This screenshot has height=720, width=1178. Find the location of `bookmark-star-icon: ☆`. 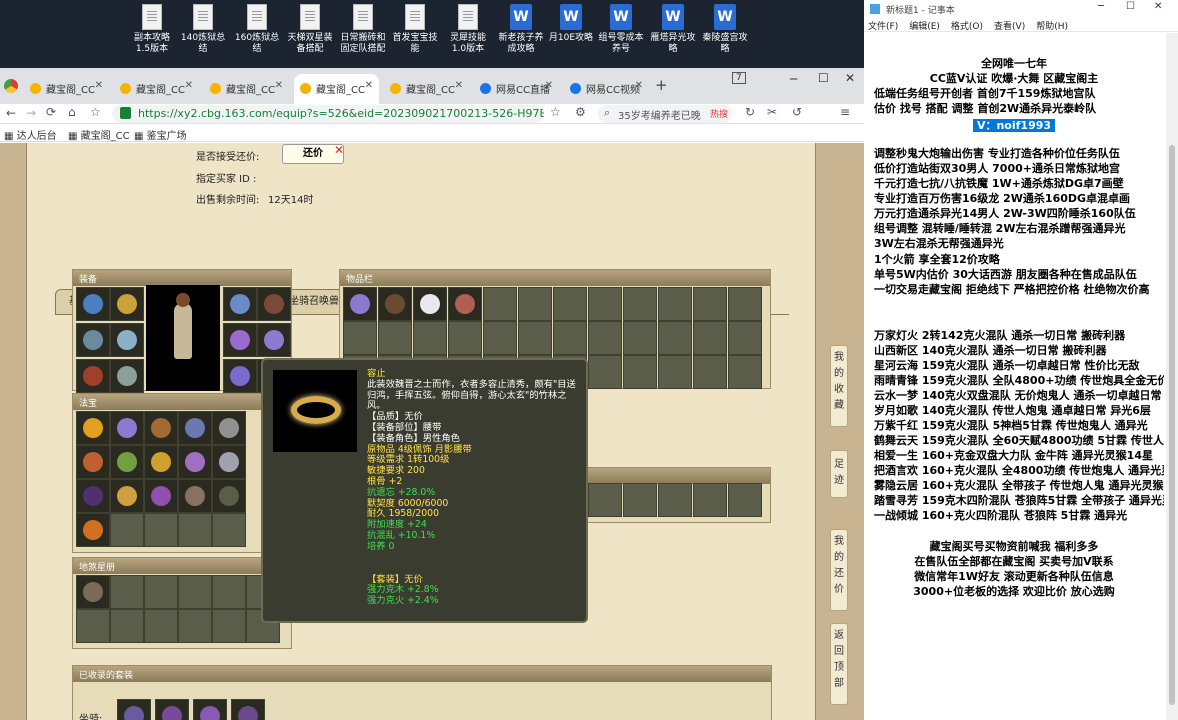

bookmark-star-icon: ☆ is located at coordinates (555, 112).